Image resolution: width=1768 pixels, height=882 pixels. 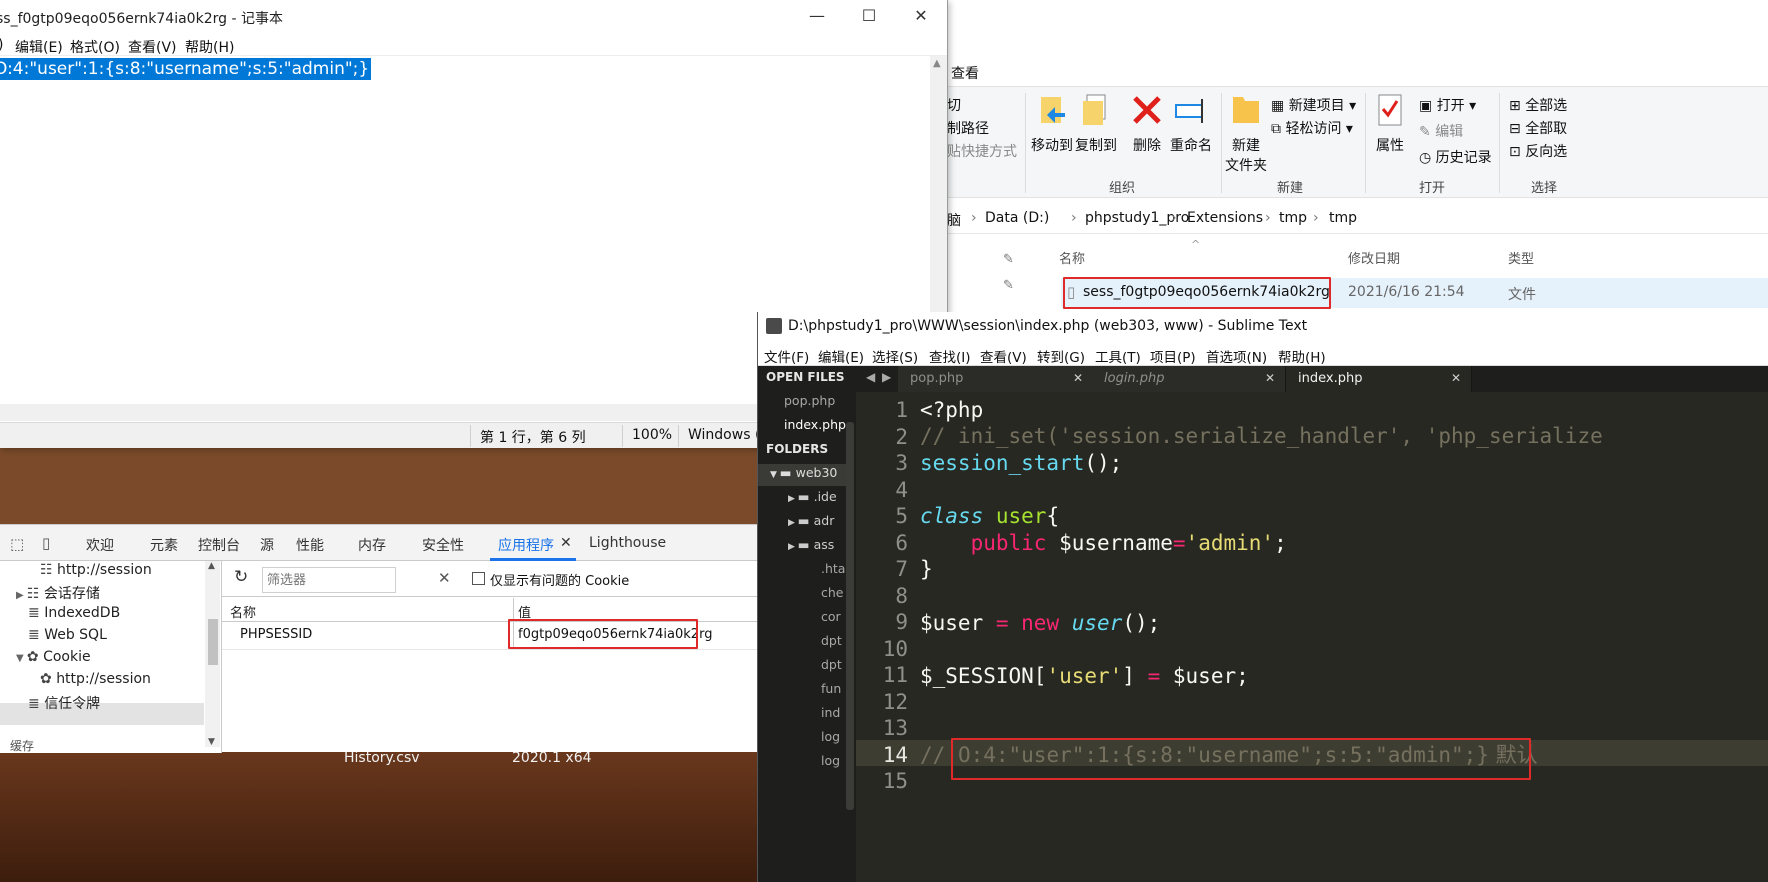 I want to click on menu-selection: 选择(S), so click(x=895, y=356).